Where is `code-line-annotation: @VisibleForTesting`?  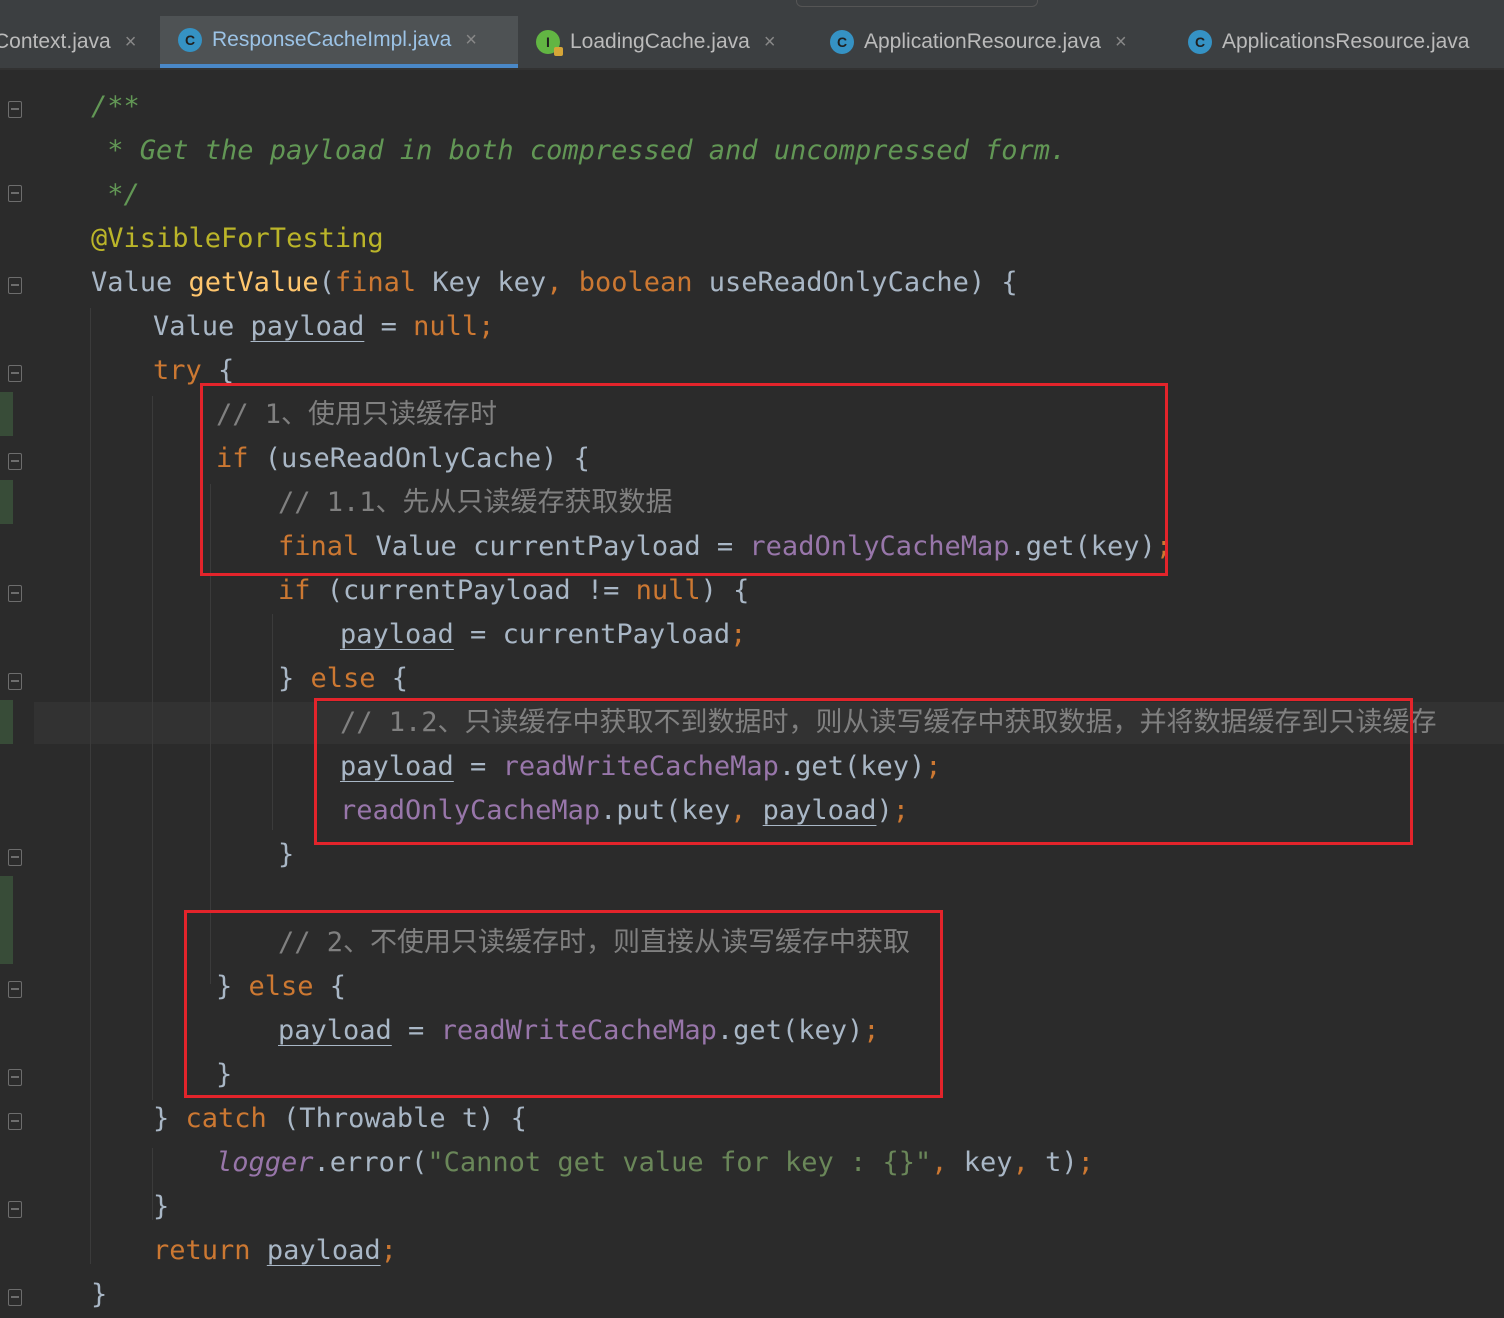
code-line-annotation: @VisibleForTesting is located at coordinates (237, 238).